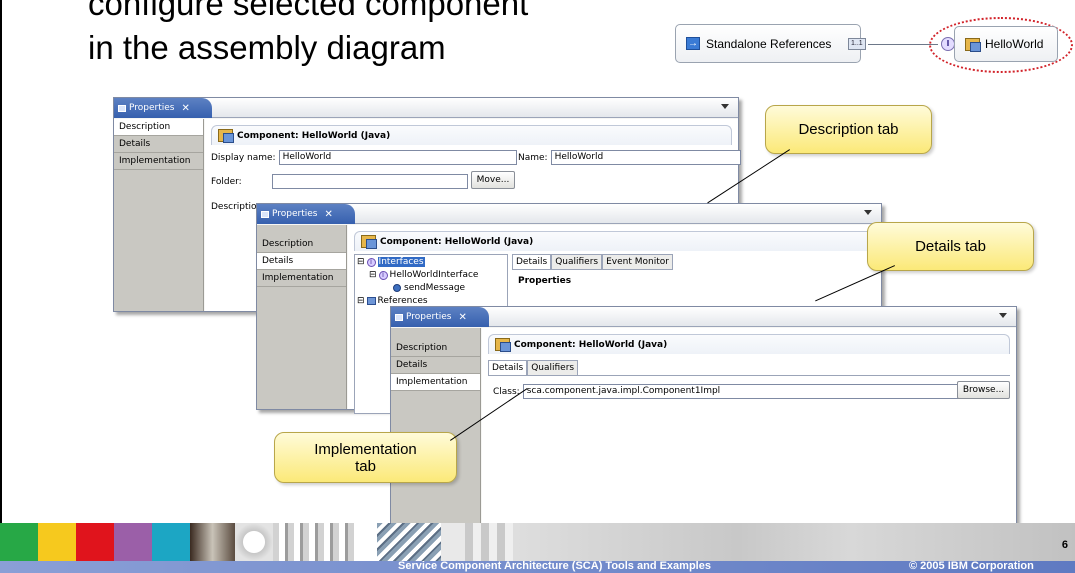  I want to click on tree-item-interfaces-label: Interfaces, so click(401, 262).